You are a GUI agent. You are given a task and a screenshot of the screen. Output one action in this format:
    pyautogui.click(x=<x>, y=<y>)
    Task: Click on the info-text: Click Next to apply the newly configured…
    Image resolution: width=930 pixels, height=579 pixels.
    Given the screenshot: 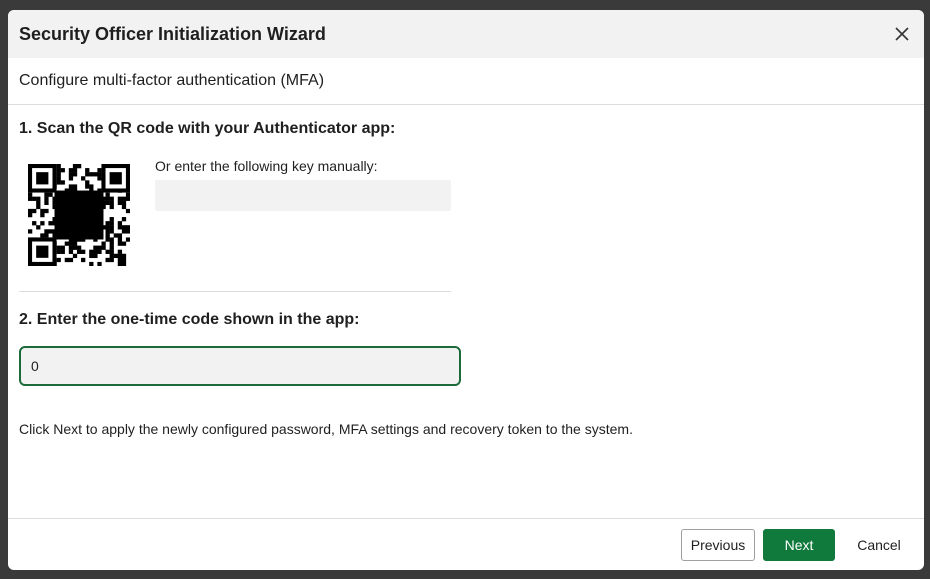 What is the action you would take?
    pyautogui.click(x=326, y=429)
    